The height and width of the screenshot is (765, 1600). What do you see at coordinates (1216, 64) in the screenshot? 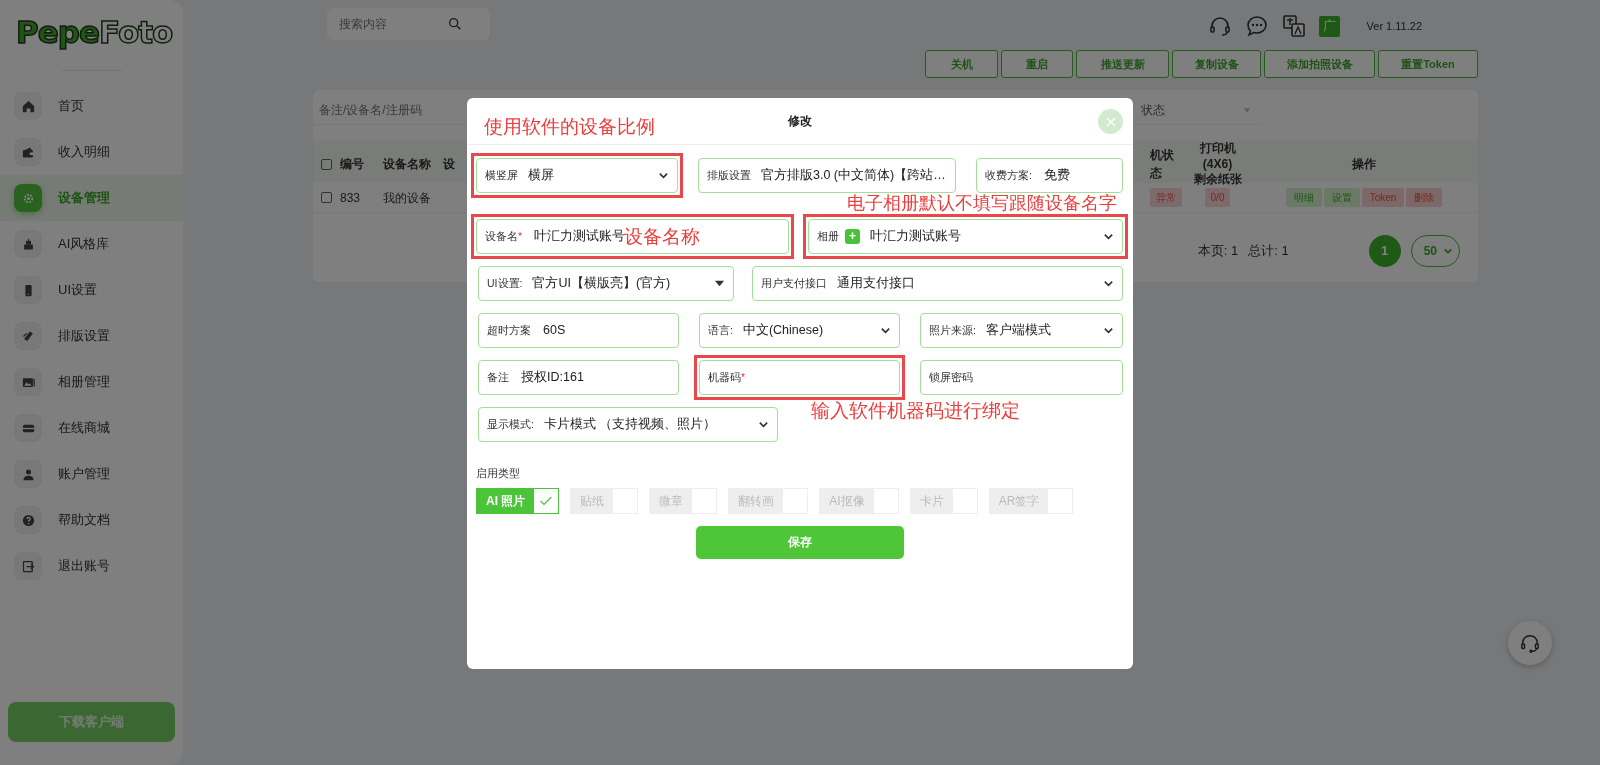
I see `toolbar-button: 复制设备` at bounding box center [1216, 64].